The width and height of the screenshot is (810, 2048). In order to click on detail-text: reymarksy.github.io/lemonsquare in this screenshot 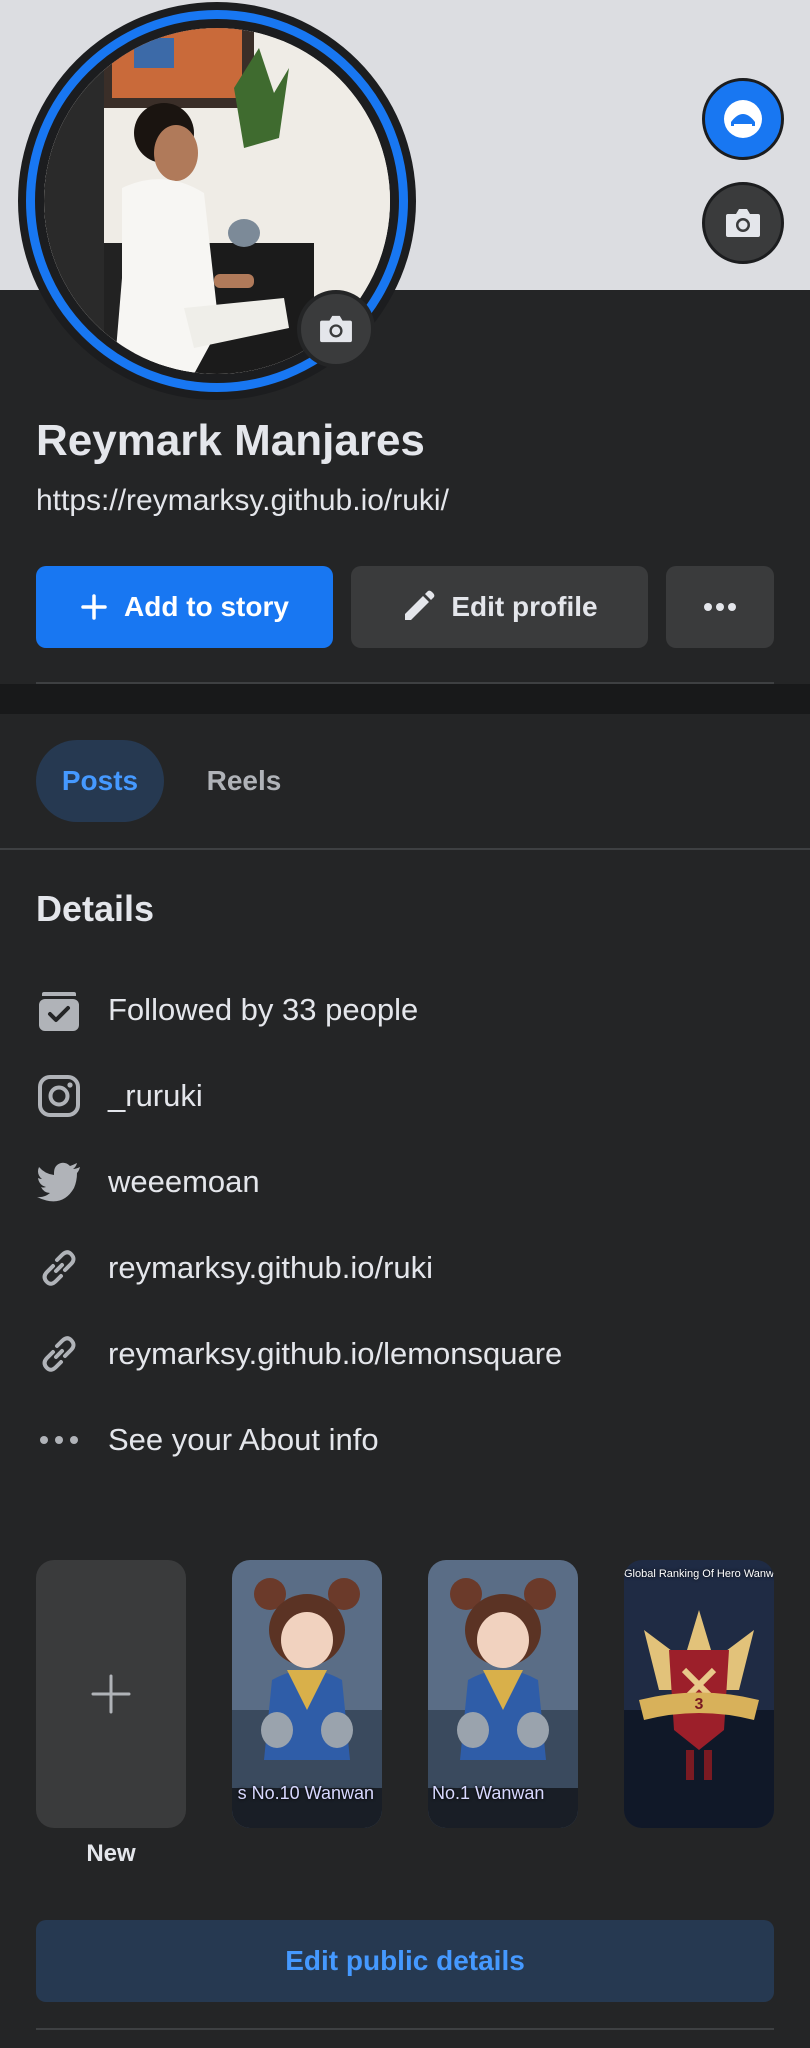, I will do `click(335, 1353)`.